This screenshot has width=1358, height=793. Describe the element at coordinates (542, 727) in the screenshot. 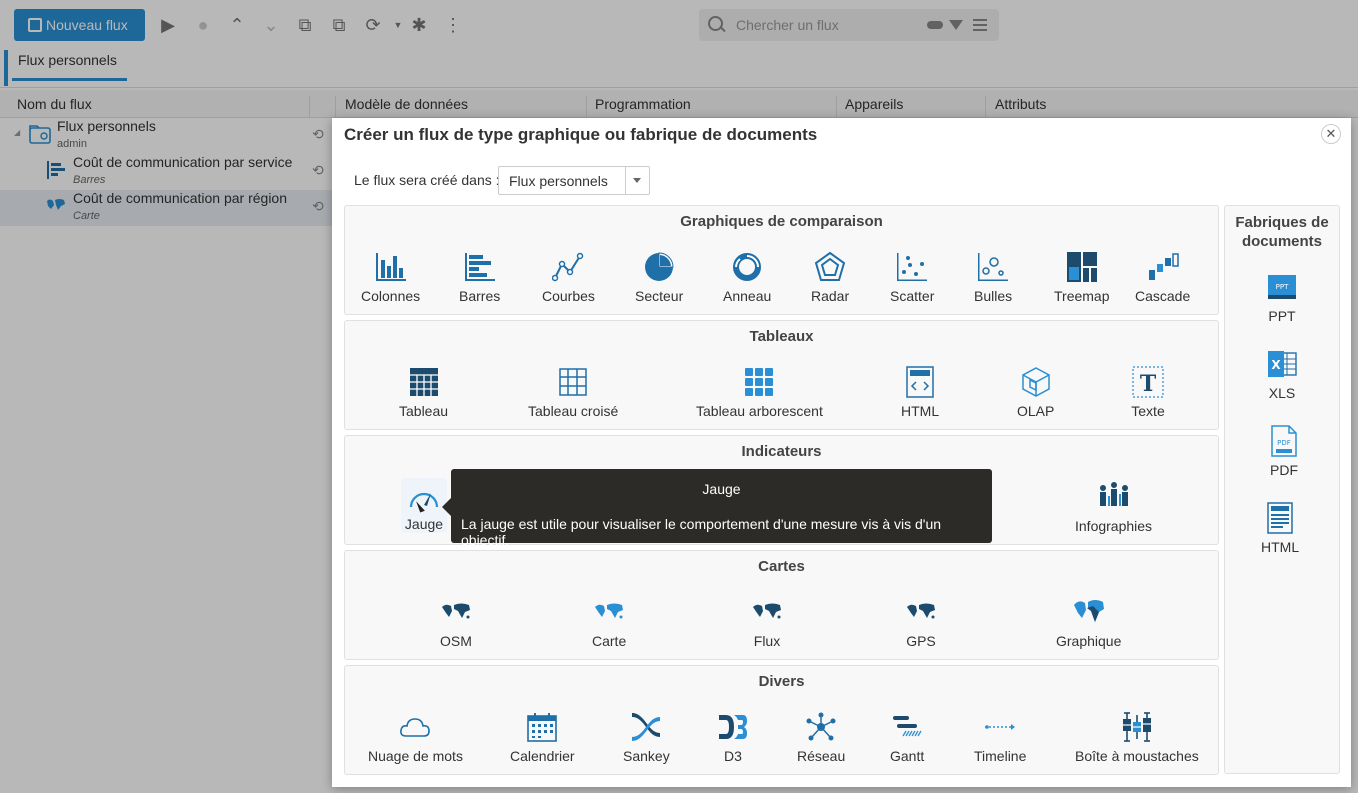

I see `calendar-icon` at that location.